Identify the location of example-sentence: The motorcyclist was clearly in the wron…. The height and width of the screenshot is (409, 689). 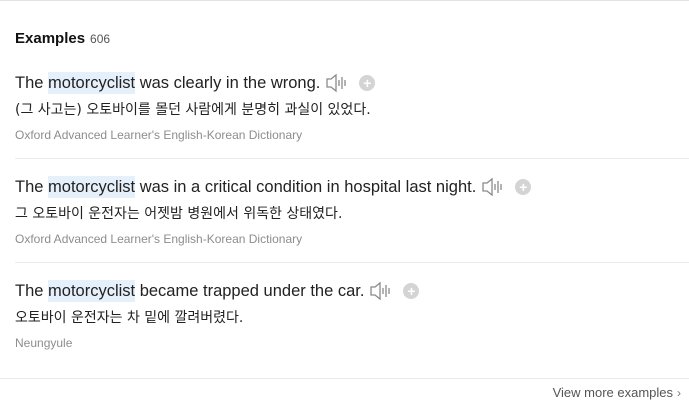
(352, 83).